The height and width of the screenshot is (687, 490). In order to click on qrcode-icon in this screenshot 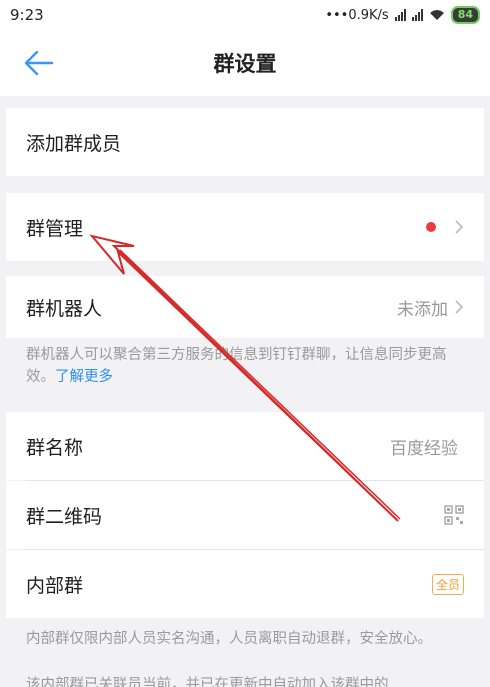, I will do `click(454, 515)`.